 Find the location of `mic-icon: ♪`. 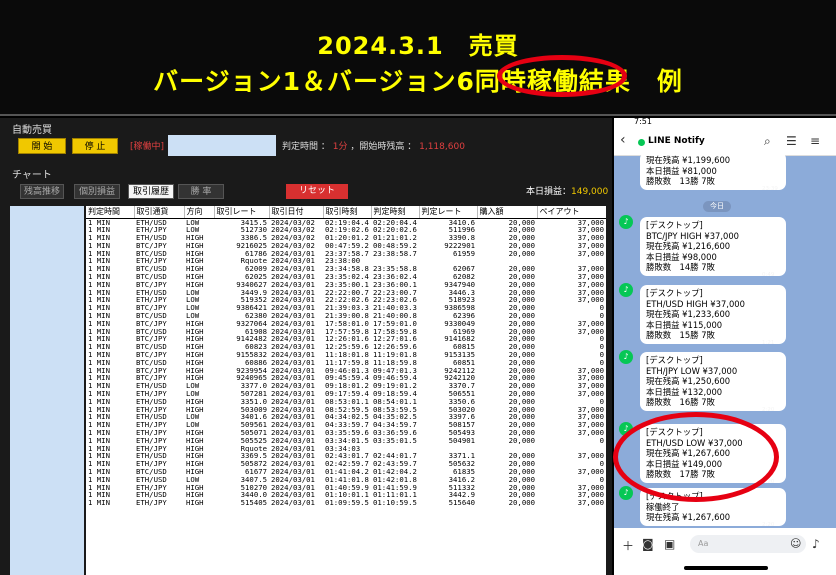

mic-icon: ♪ is located at coordinates (816, 544).